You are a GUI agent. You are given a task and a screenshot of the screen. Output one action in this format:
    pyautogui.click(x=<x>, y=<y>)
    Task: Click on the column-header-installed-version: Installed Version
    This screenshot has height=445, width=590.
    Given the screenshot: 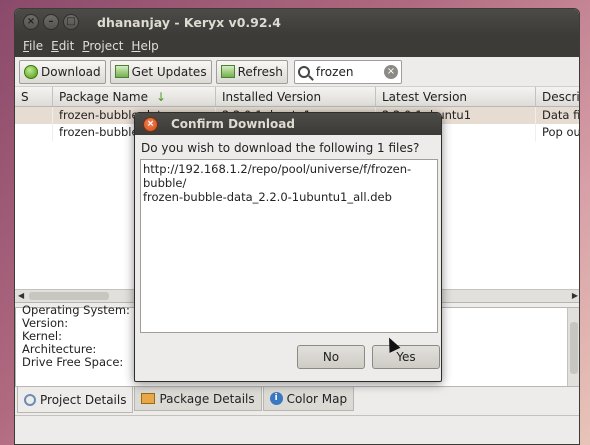 What is the action you would take?
    pyautogui.click(x=296, y=96)
    